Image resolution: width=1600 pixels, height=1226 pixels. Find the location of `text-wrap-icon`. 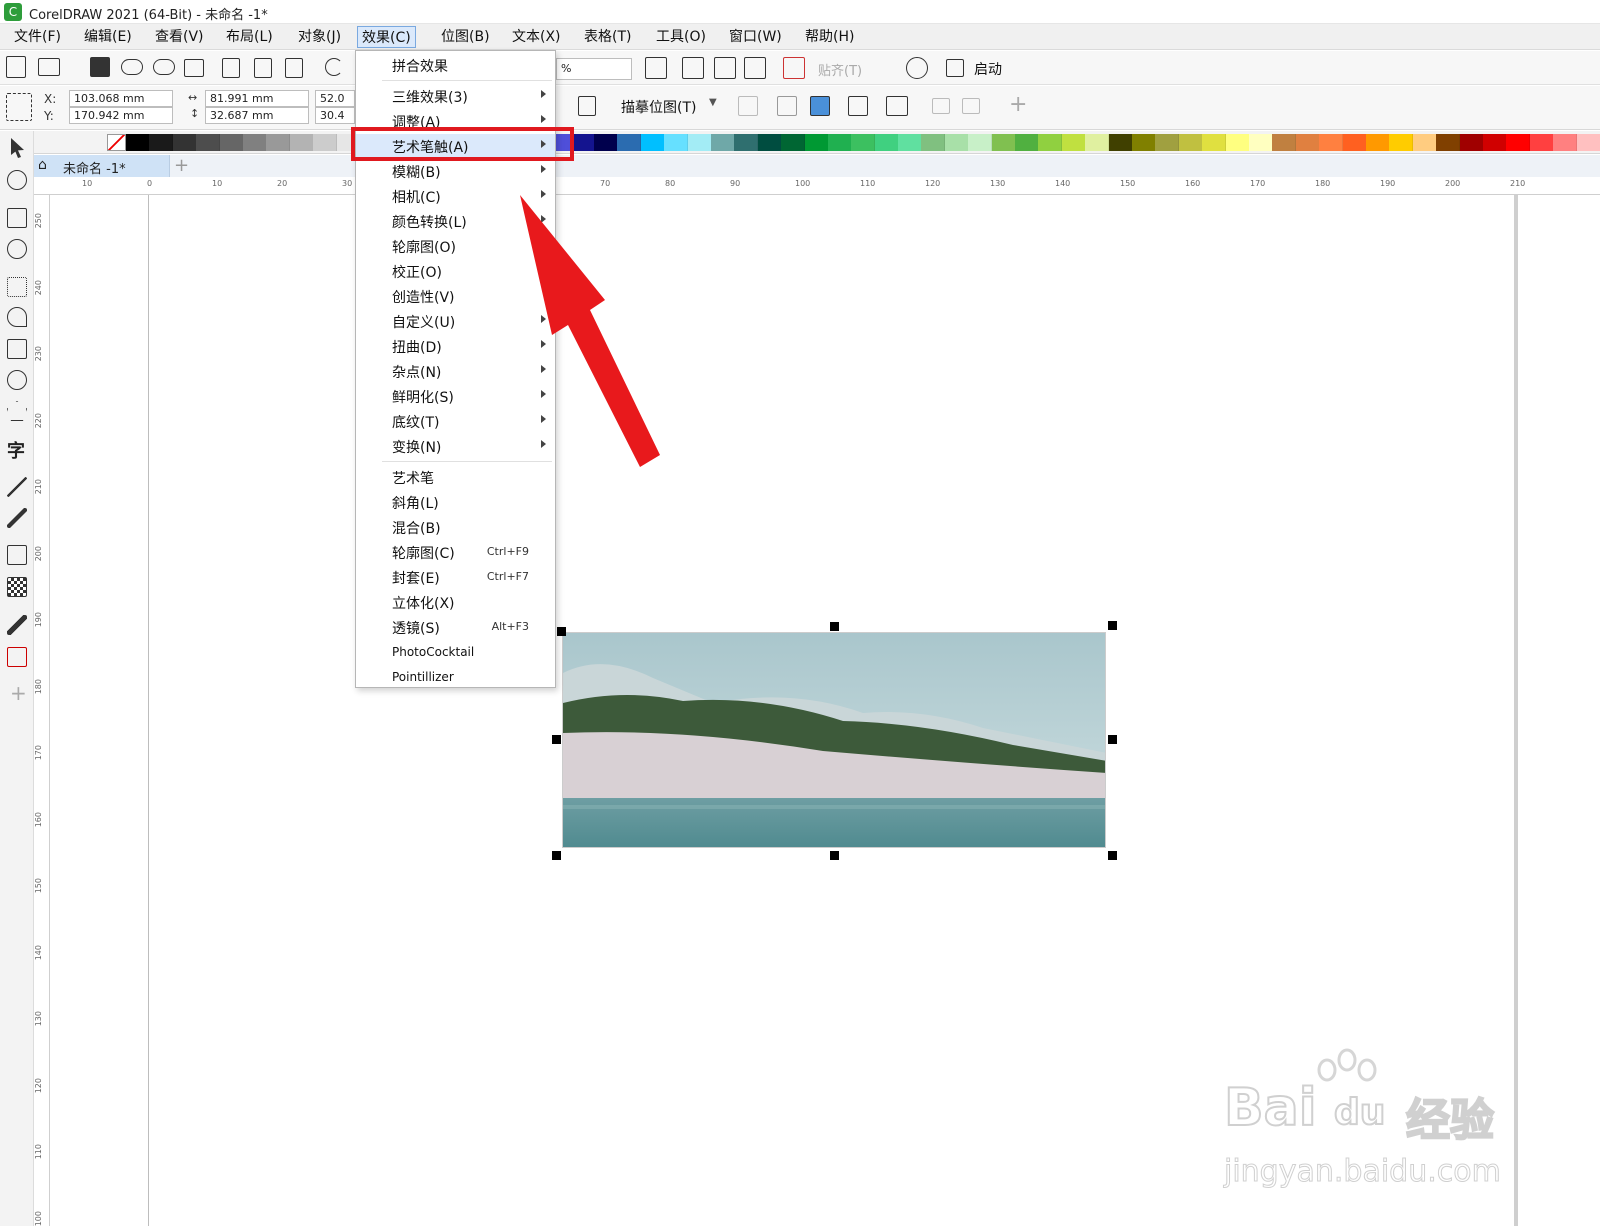

text-wrap-icon is located at coordinates (897, 106).